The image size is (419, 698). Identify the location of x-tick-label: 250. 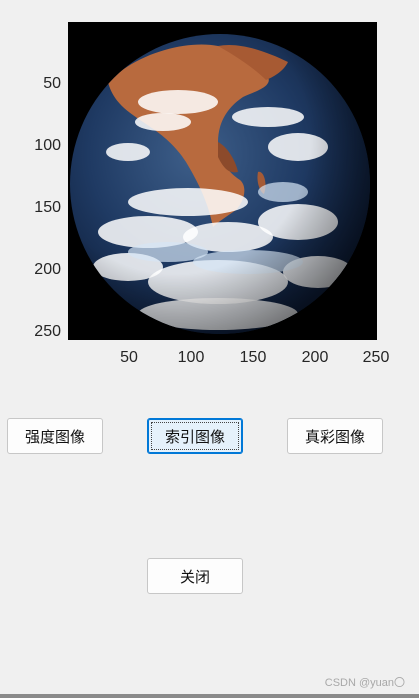
(376, 357).